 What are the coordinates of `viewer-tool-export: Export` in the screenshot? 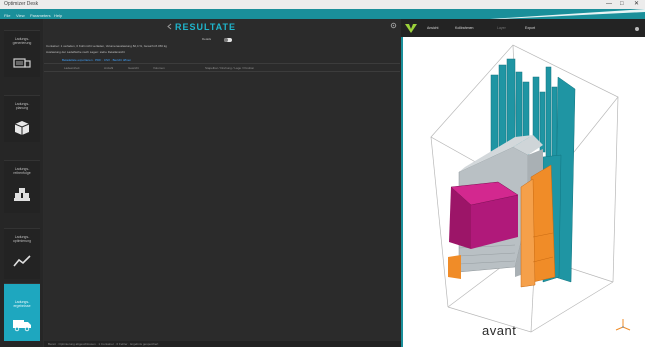 It's located at (530, 28).